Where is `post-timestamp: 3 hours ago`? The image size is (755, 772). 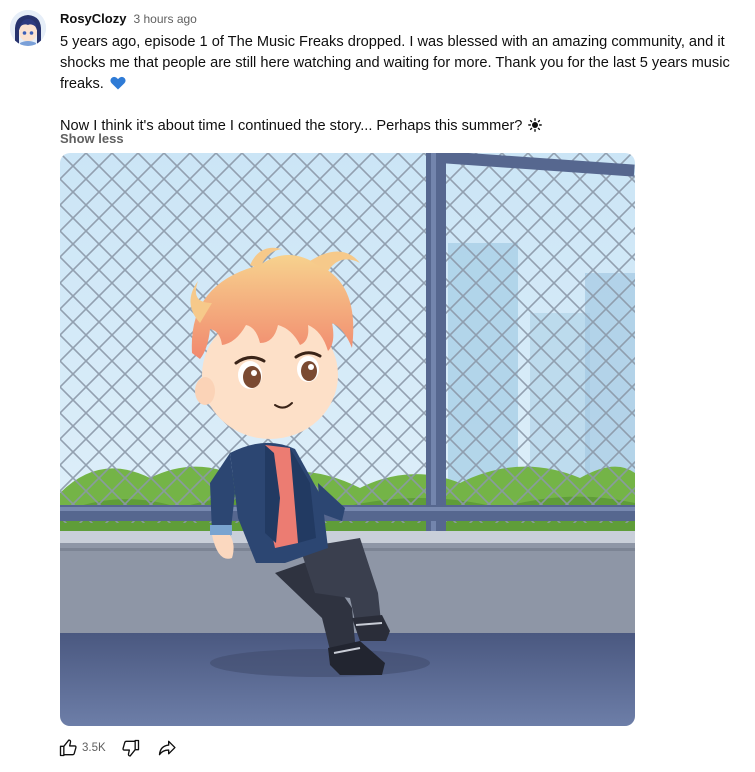
post-timestamp: 3 hours ago is located at coordinates (164, 19).